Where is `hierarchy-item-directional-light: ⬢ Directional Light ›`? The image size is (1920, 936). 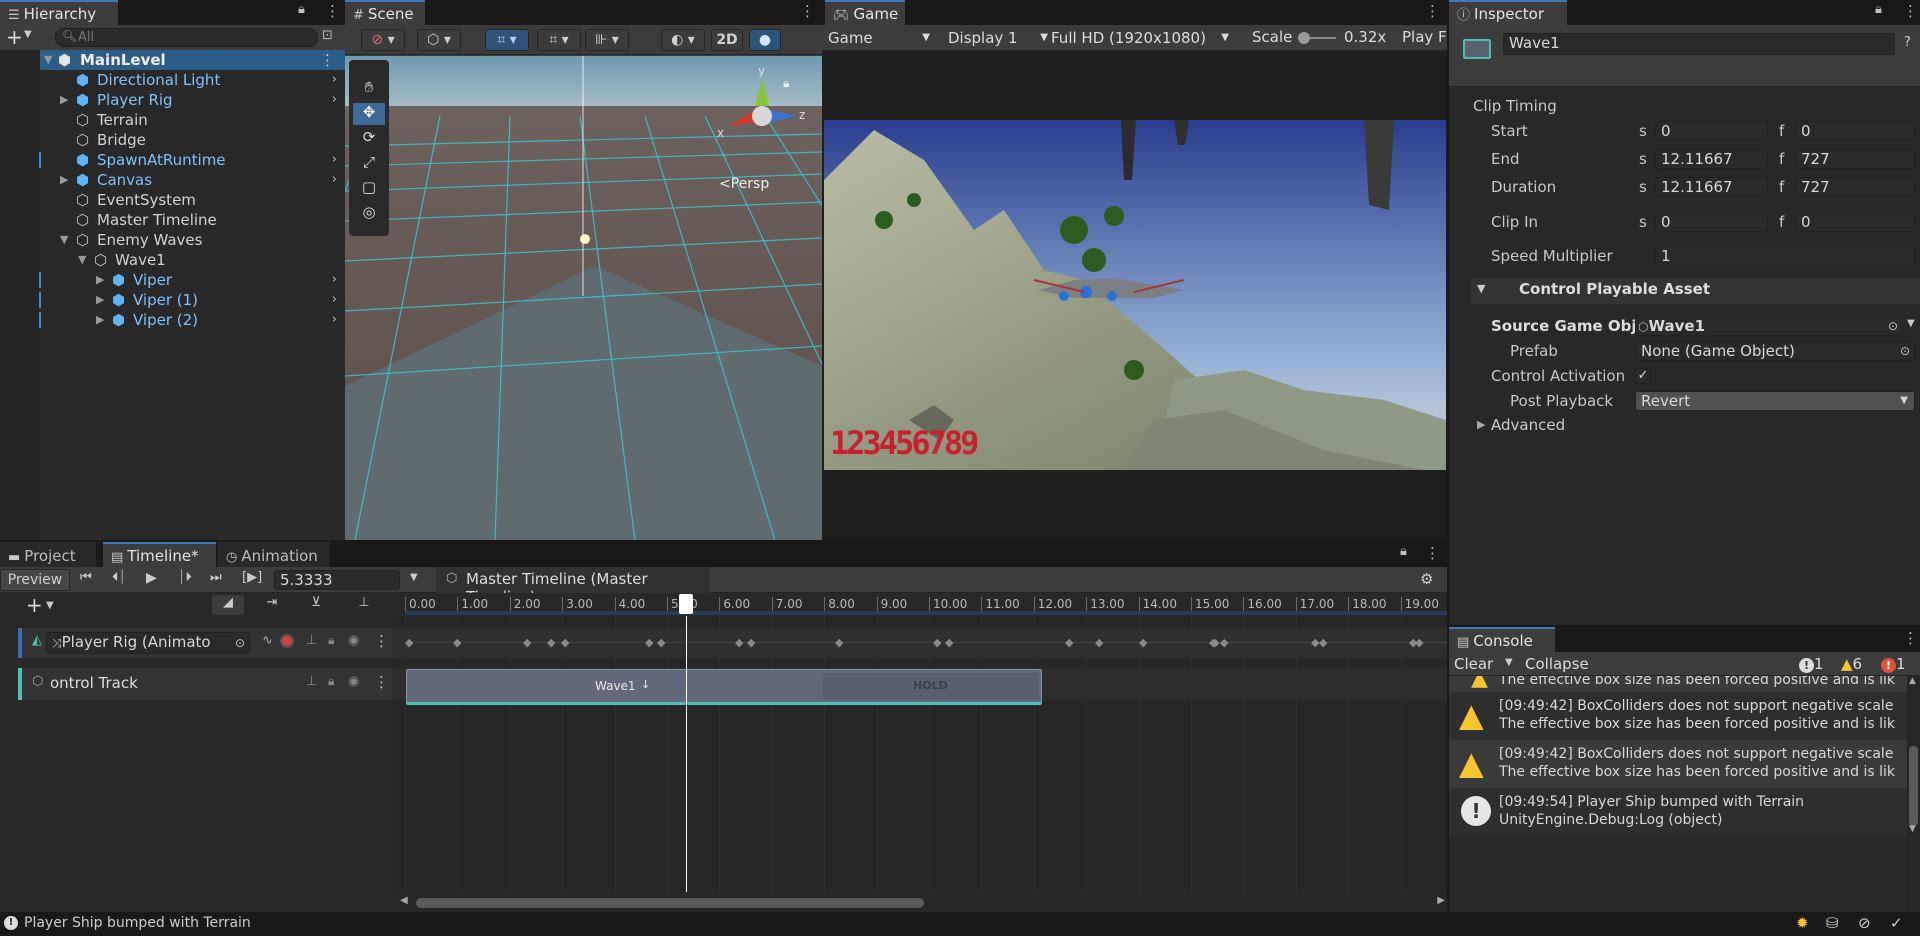 hierarchy-item-directional-light: ⬢ Directional Light › is located at coordinates (192, 80).